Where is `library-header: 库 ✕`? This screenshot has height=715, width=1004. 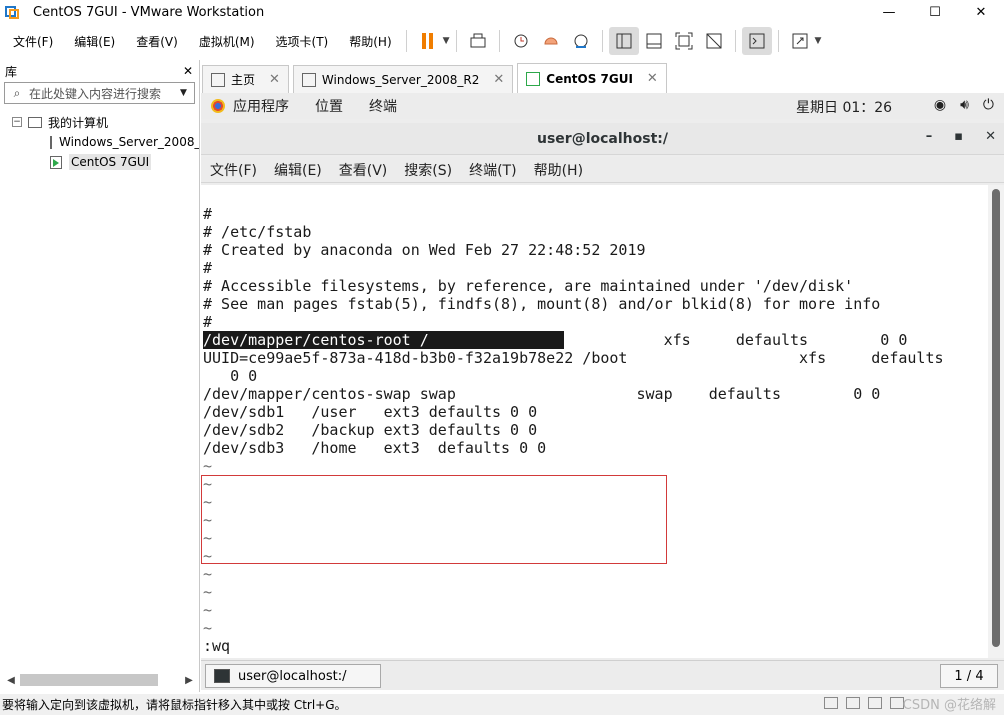 library-header: 库 ✕ is located at coordinates (99, 71).